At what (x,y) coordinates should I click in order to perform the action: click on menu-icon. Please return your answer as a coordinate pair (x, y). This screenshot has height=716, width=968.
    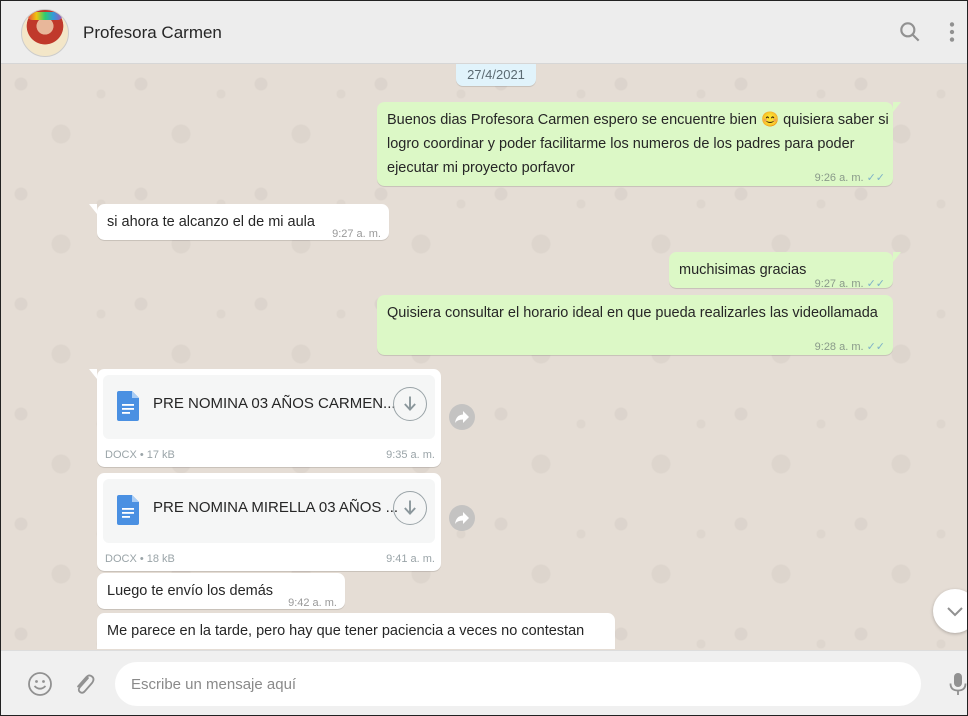
    Looking at the image, I should click on (952, 32).